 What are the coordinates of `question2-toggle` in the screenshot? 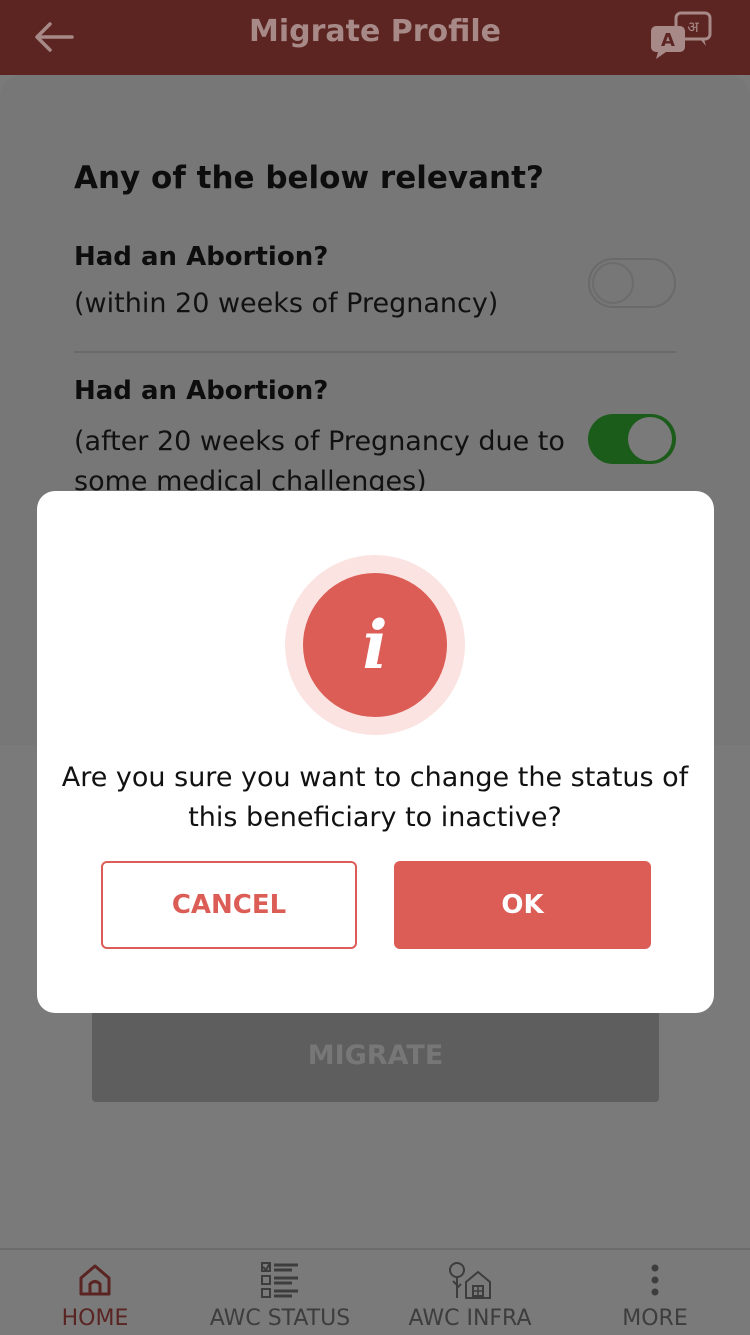 It's located at (632, 439).